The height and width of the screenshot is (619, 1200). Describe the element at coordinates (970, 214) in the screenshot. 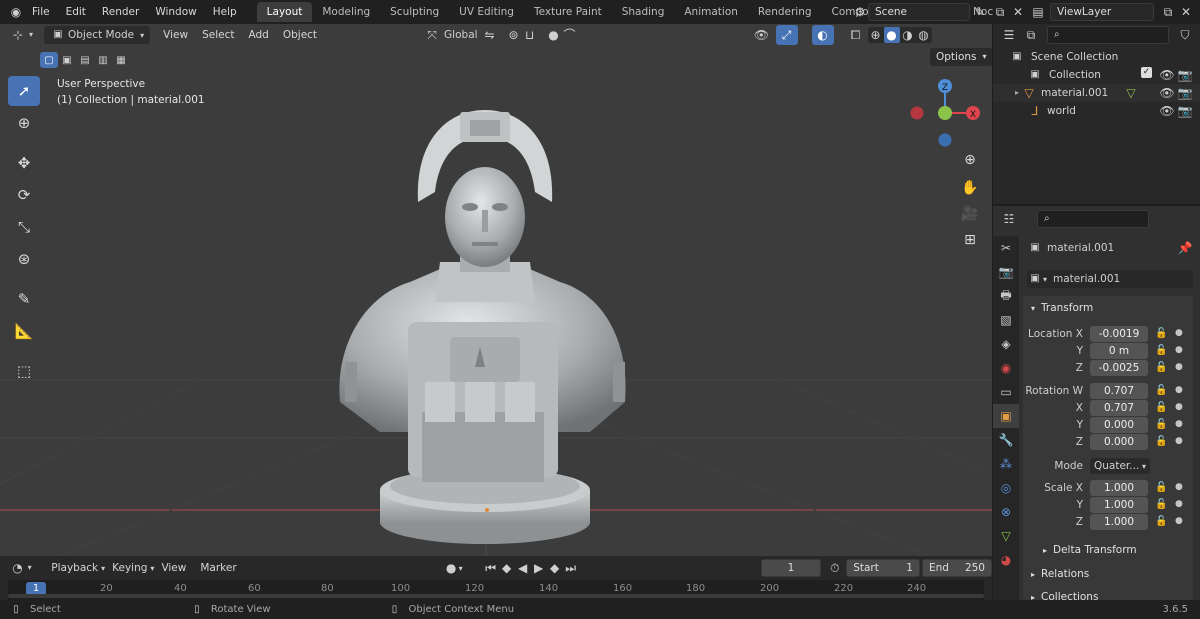

I see `camera-view-icon: 🎥` at that location.